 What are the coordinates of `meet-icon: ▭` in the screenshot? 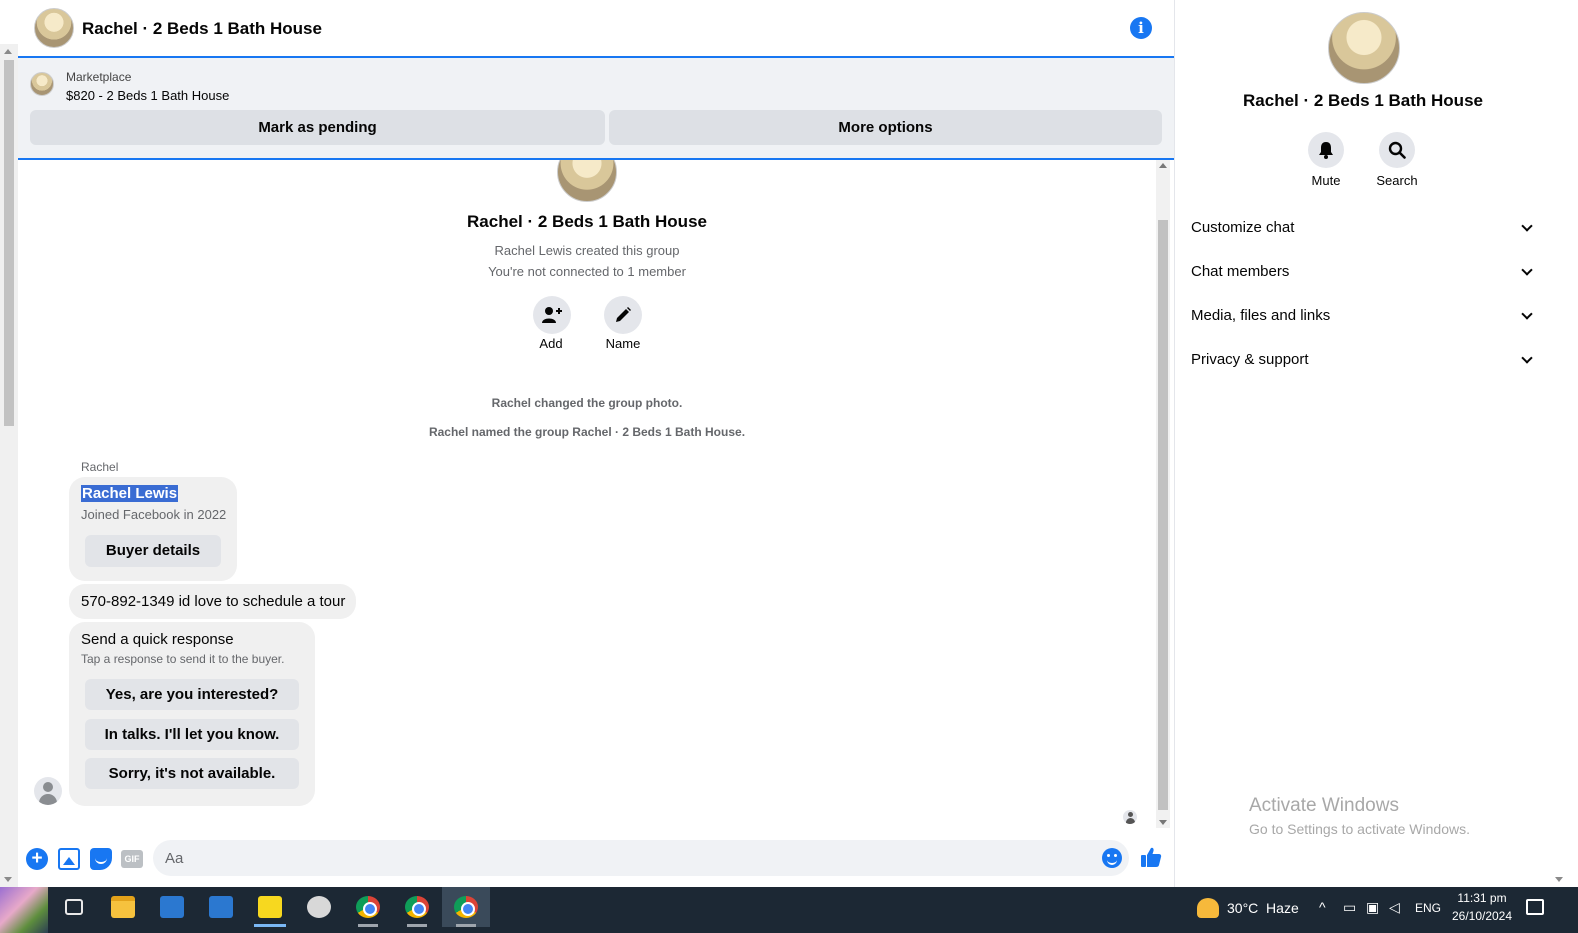 It's located at (1349, 907).